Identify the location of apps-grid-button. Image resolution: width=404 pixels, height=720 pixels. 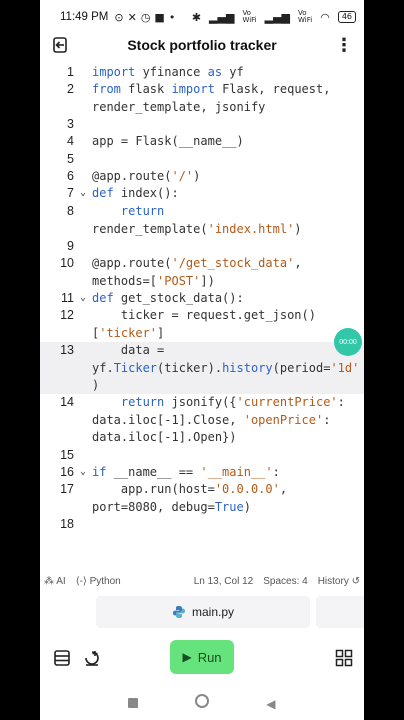
(344, 658).